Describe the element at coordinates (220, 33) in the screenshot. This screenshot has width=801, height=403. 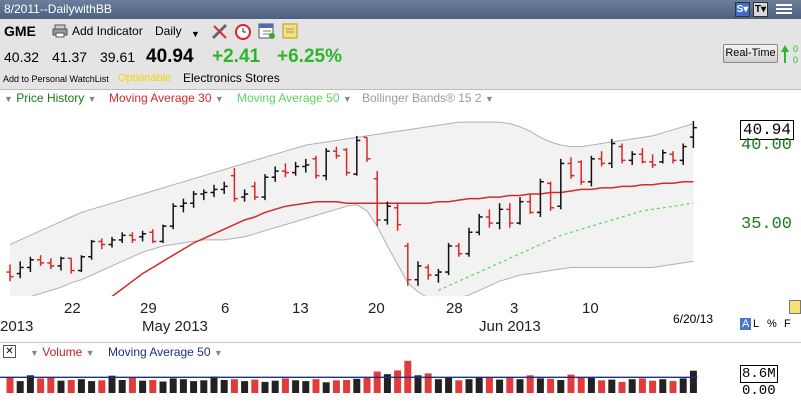
I see `tools-icon` at that location.